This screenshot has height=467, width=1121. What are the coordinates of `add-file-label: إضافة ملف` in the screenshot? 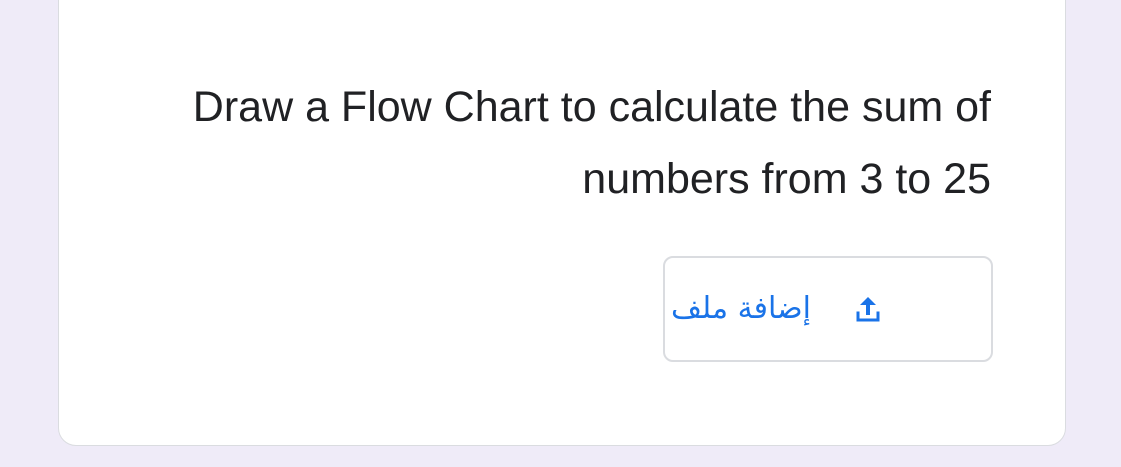 It's located at (741, 308).